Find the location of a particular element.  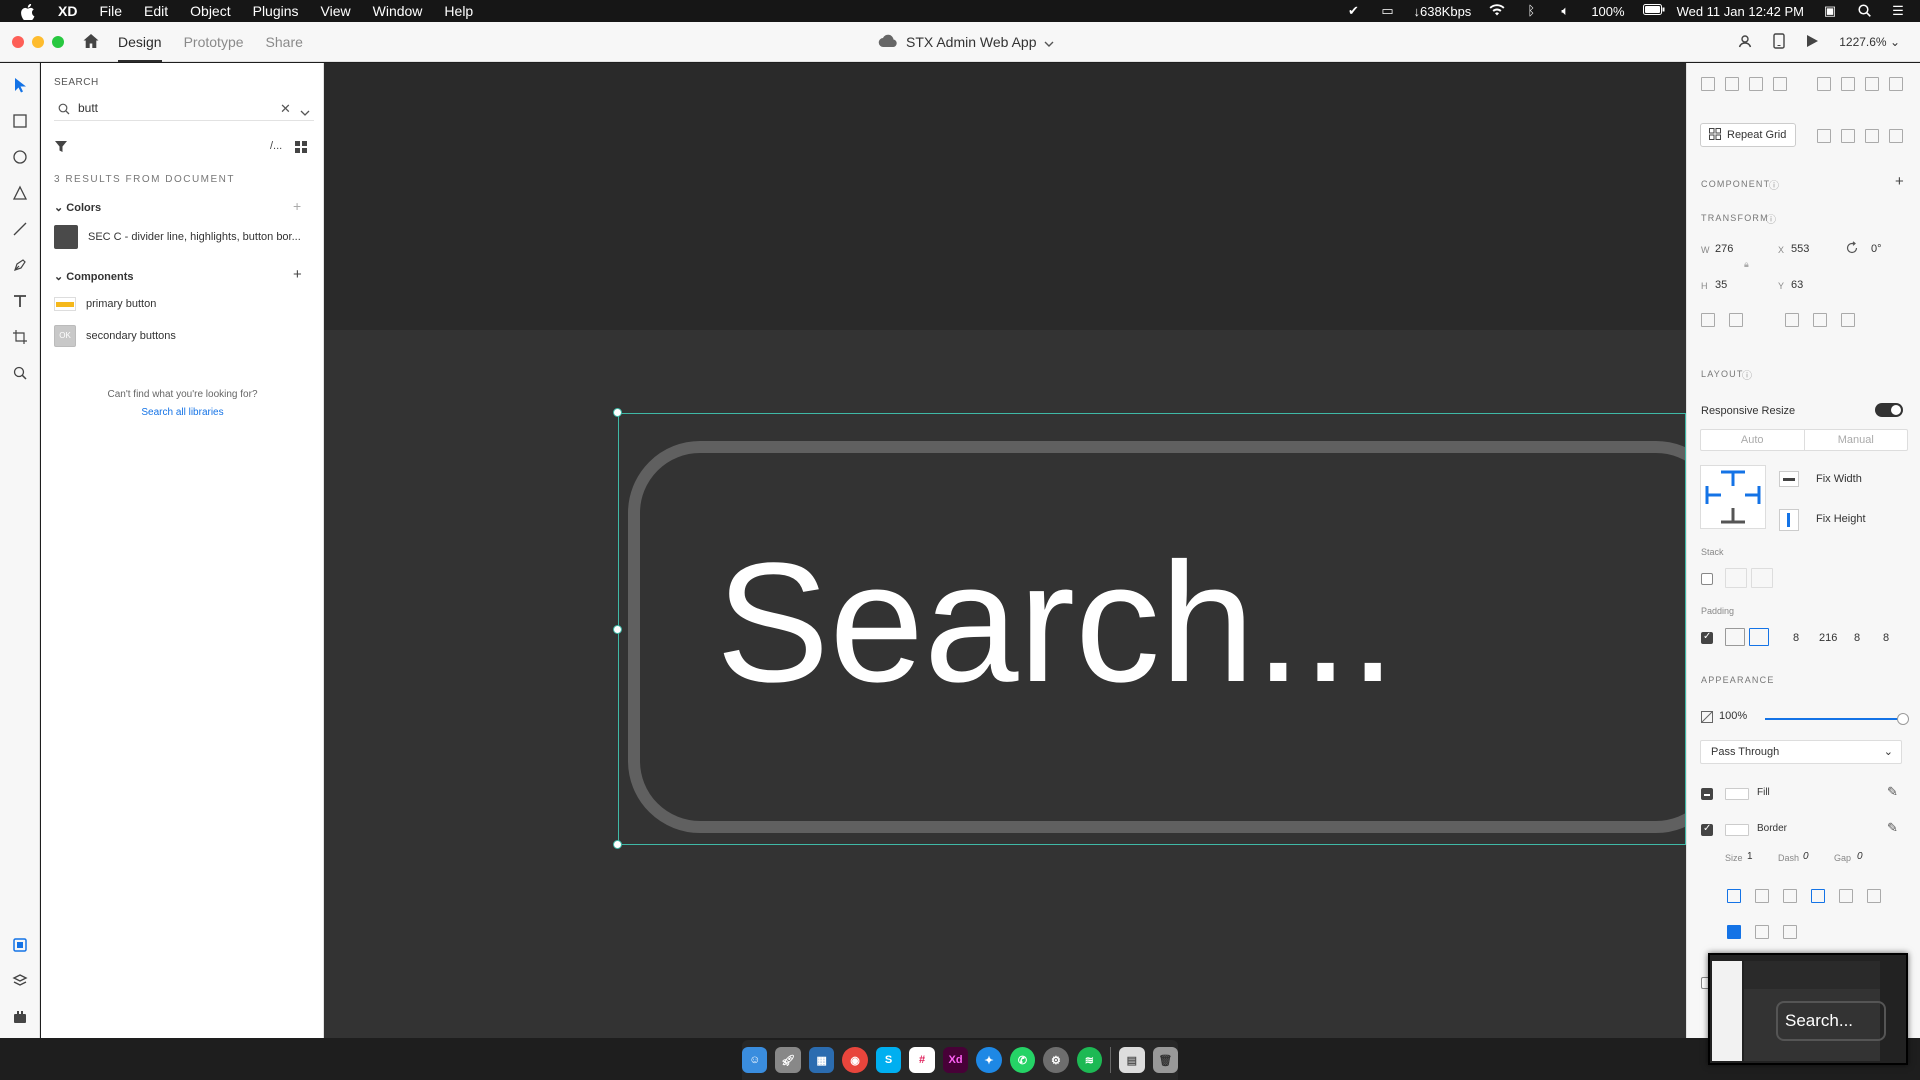

x-input: 553 is located at coordinates (1800, 249).